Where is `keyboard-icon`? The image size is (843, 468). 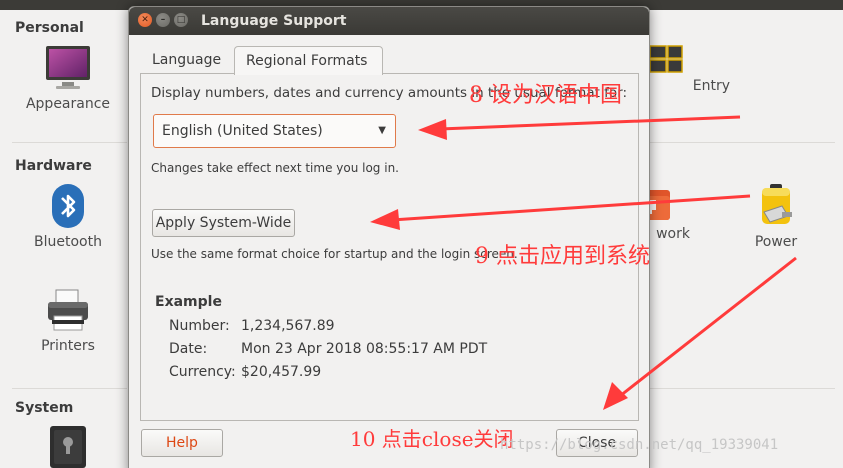
keyboard-icon is located at coordinates (666, 59).